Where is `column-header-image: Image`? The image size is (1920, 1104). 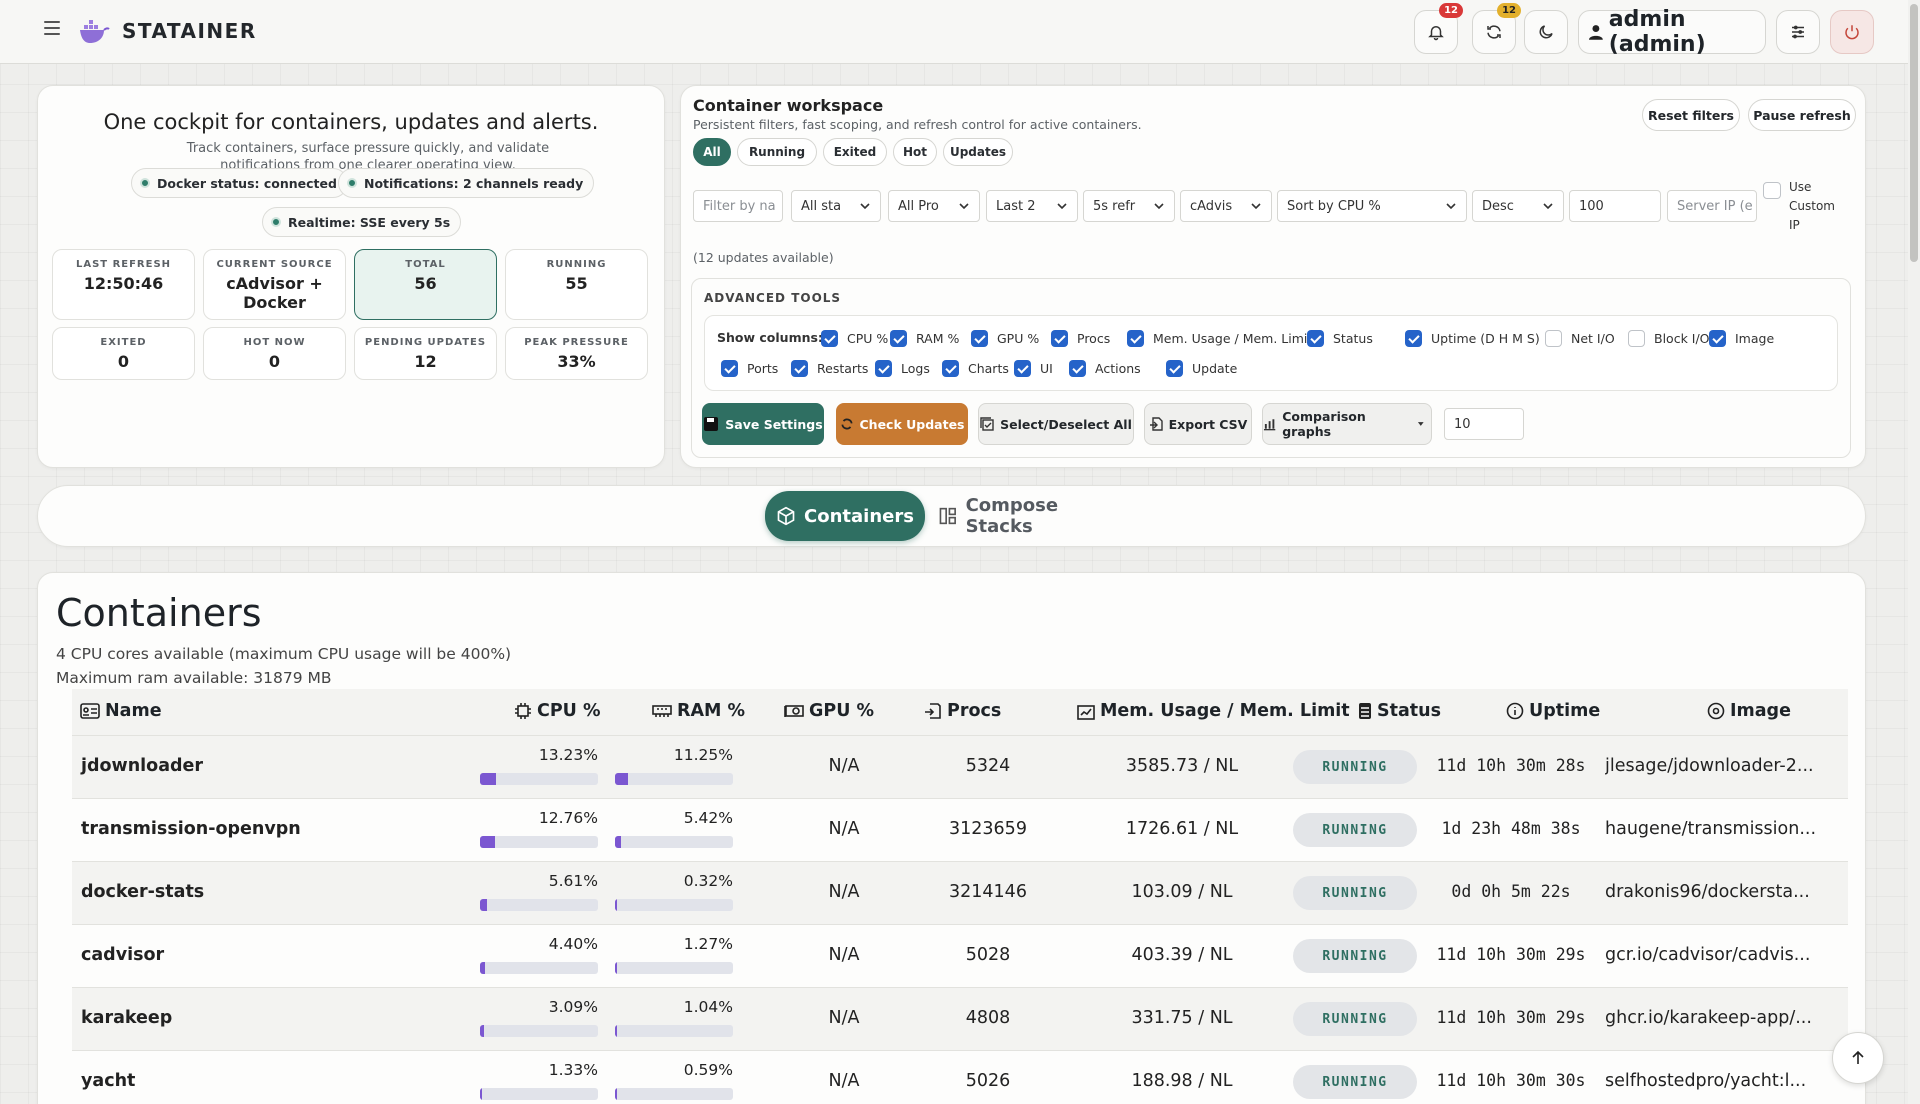
column-header-image: Image is located at coordinates (1749, 711).